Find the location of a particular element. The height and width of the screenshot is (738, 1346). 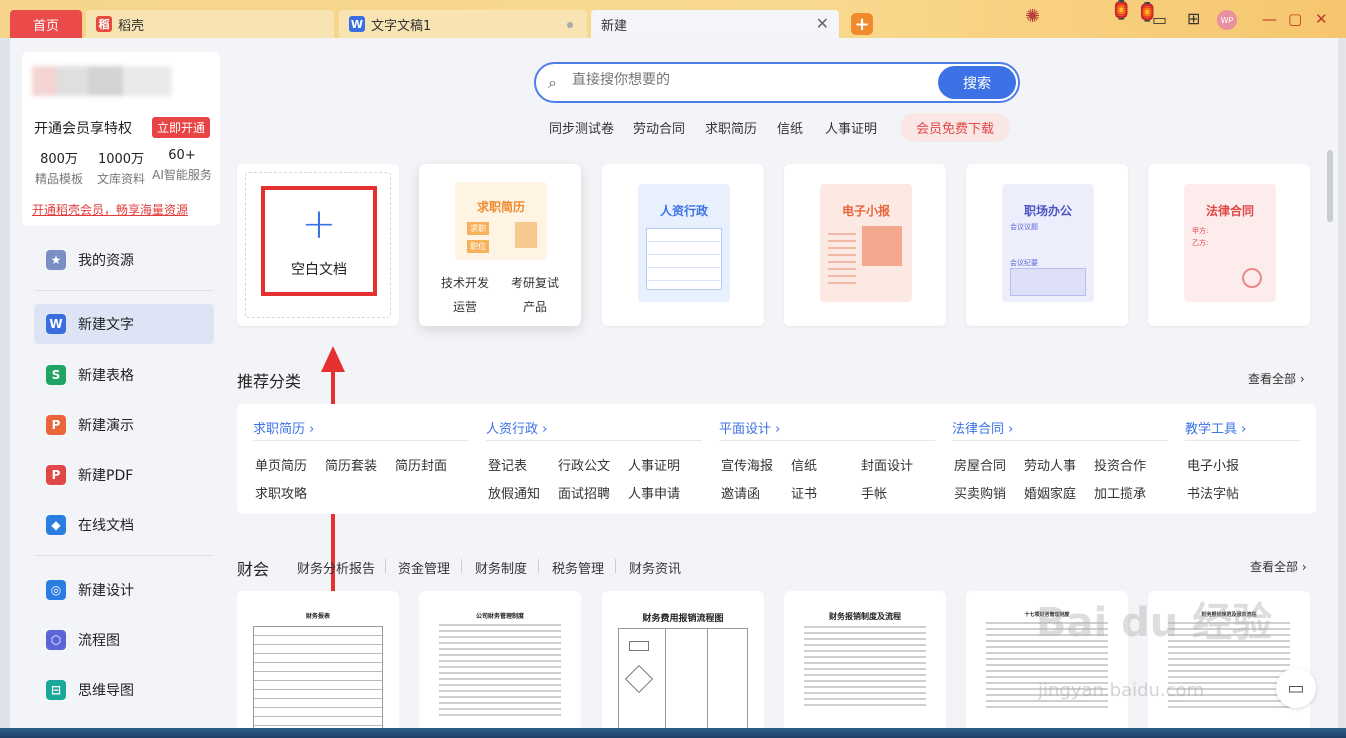

tab-daoke: 稻 稻壳 is located at coordinates (210, 24).